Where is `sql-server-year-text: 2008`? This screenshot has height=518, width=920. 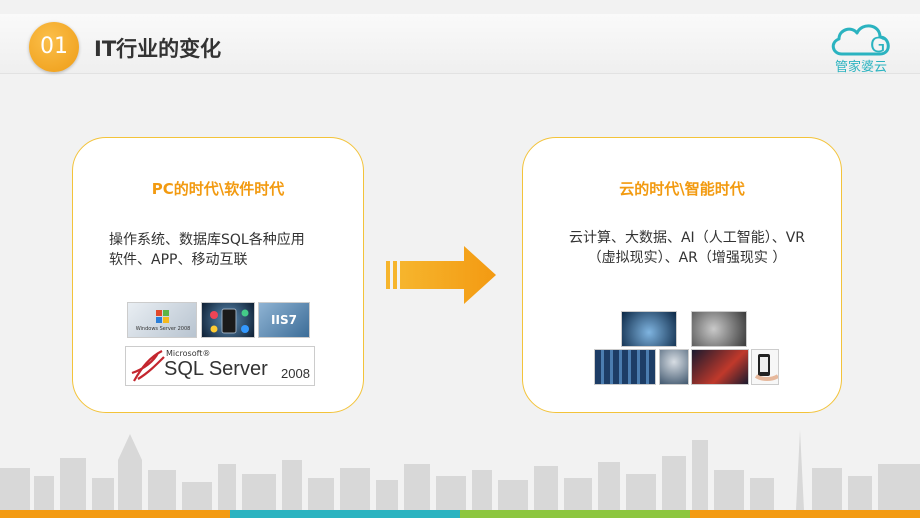
sql-server-year-text: 2008 is located at coordinates (295, 373).